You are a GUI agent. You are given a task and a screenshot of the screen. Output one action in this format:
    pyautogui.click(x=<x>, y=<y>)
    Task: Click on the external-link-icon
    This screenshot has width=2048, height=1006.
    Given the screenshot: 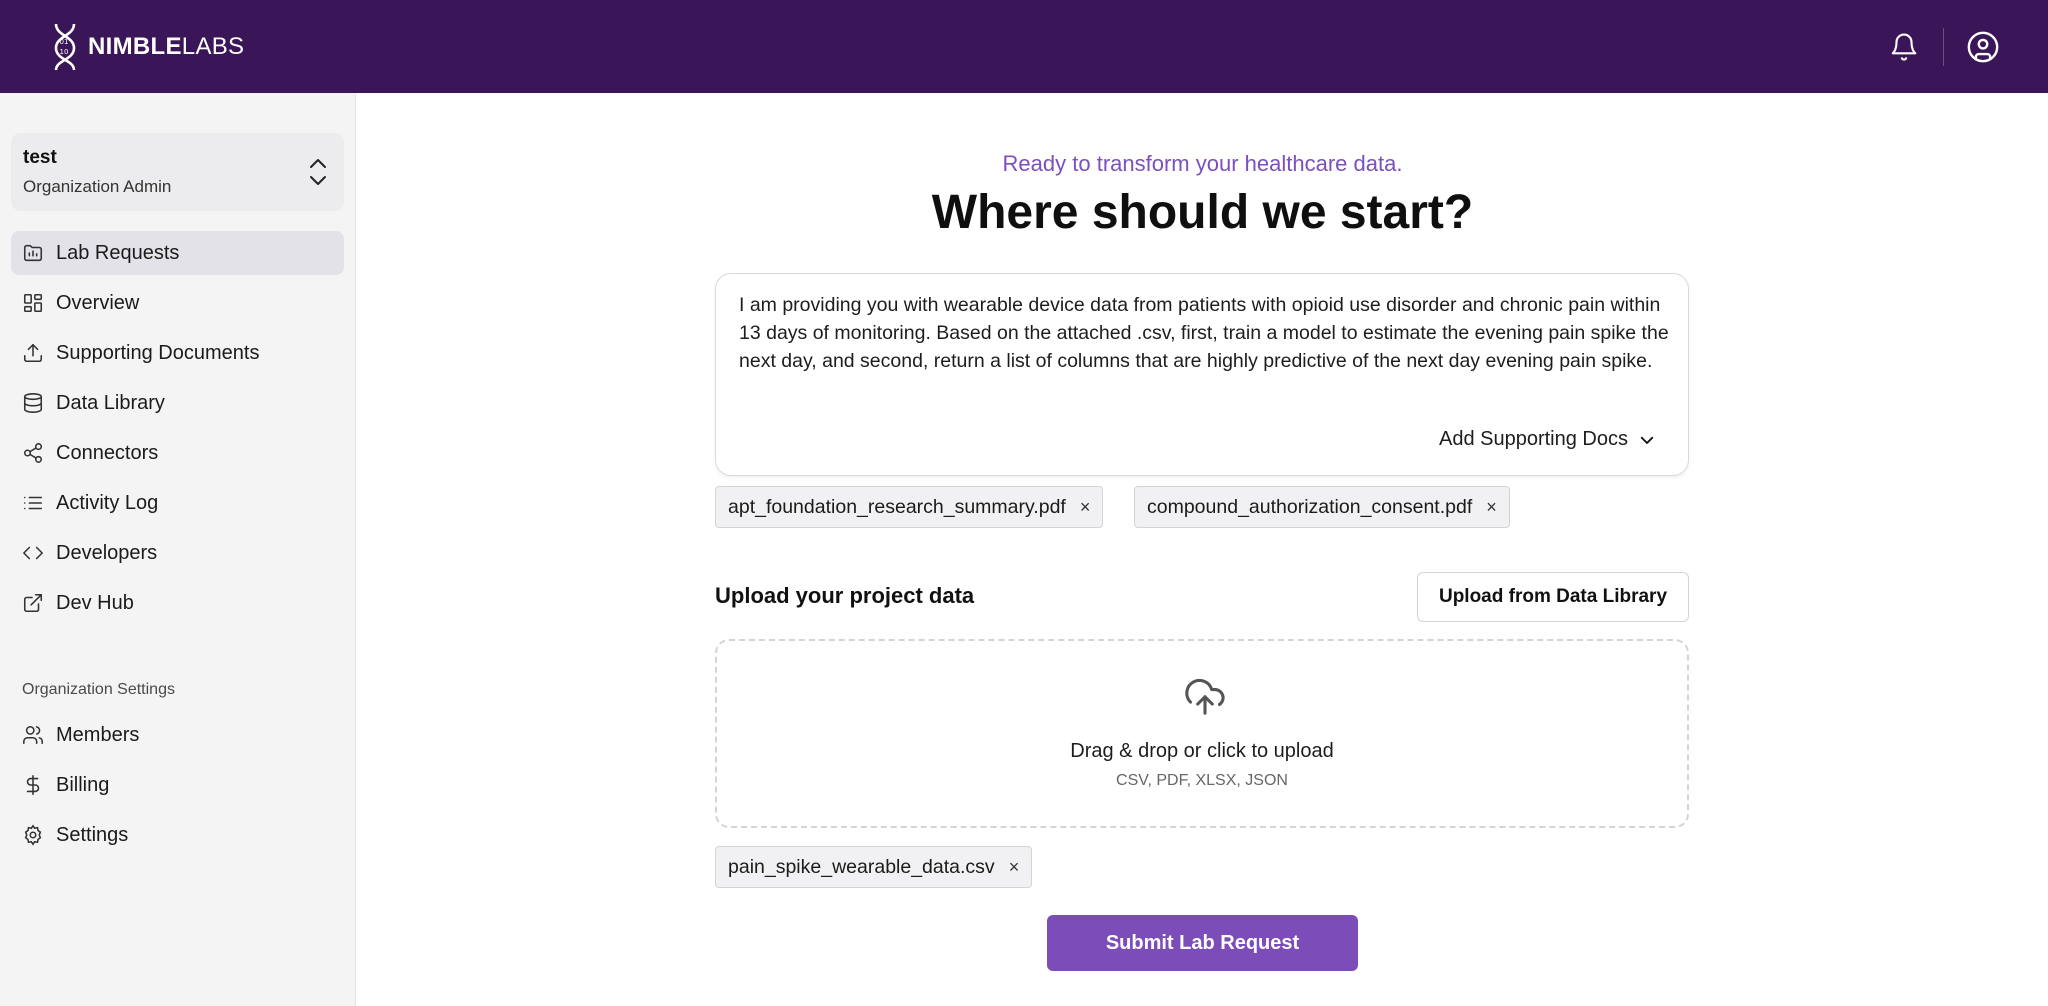 What is the action you would take?
    pyautogui.click(x=33, y=603)
    